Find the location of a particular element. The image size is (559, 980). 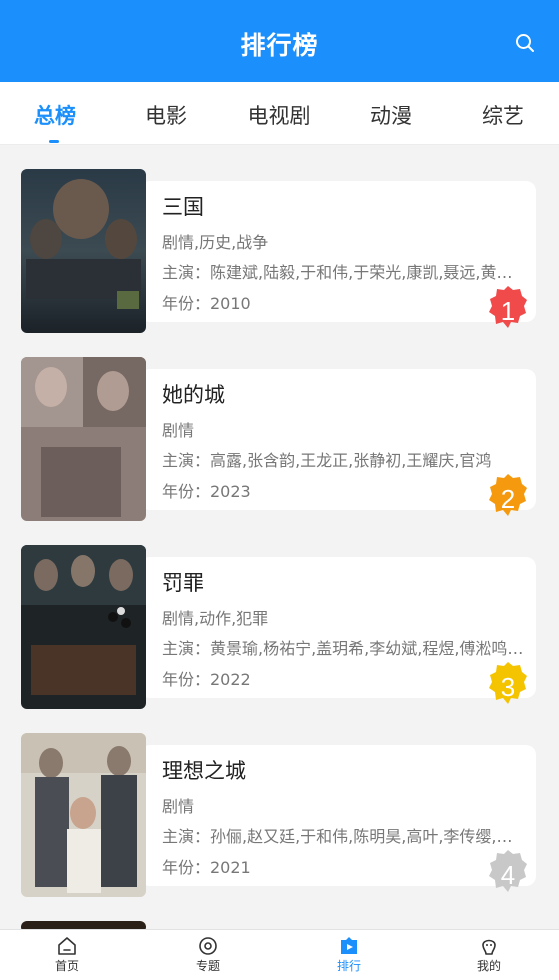

rank-badge: 2 is located at coordinates (508, 496).